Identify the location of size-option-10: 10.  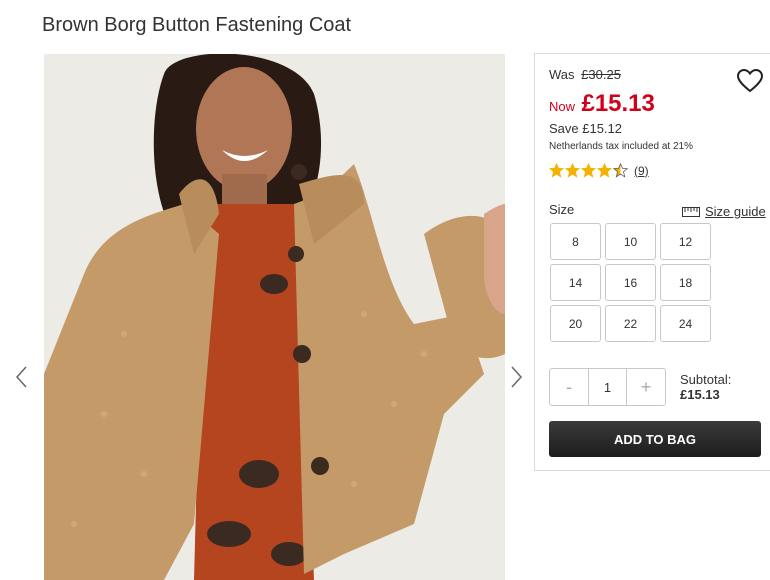
(630, 241).